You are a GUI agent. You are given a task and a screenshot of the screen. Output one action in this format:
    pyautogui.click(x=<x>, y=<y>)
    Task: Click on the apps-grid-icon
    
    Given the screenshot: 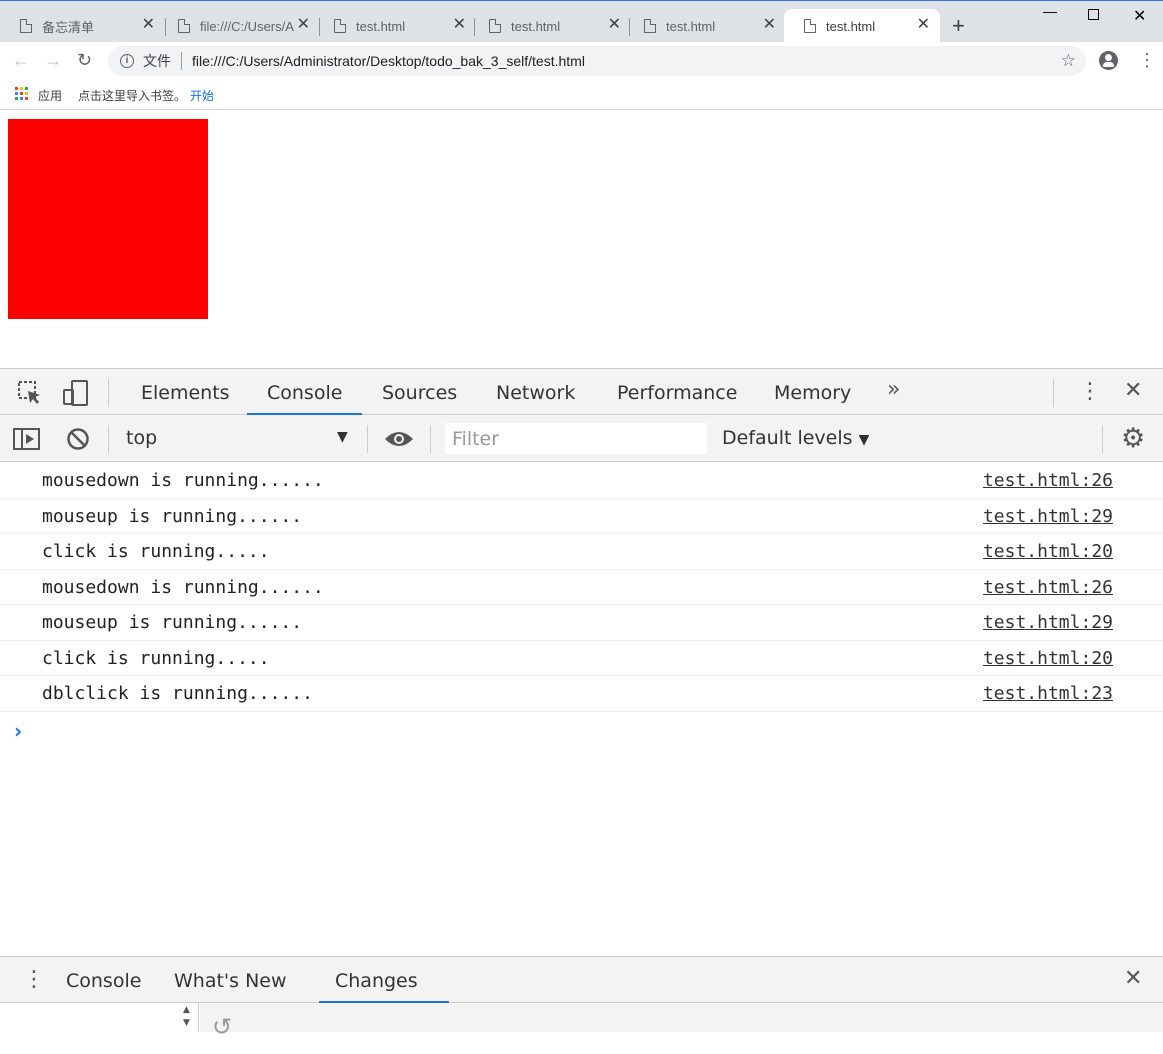 What is the action you would take?
    pyautogui.click(x=21, y=93)
    